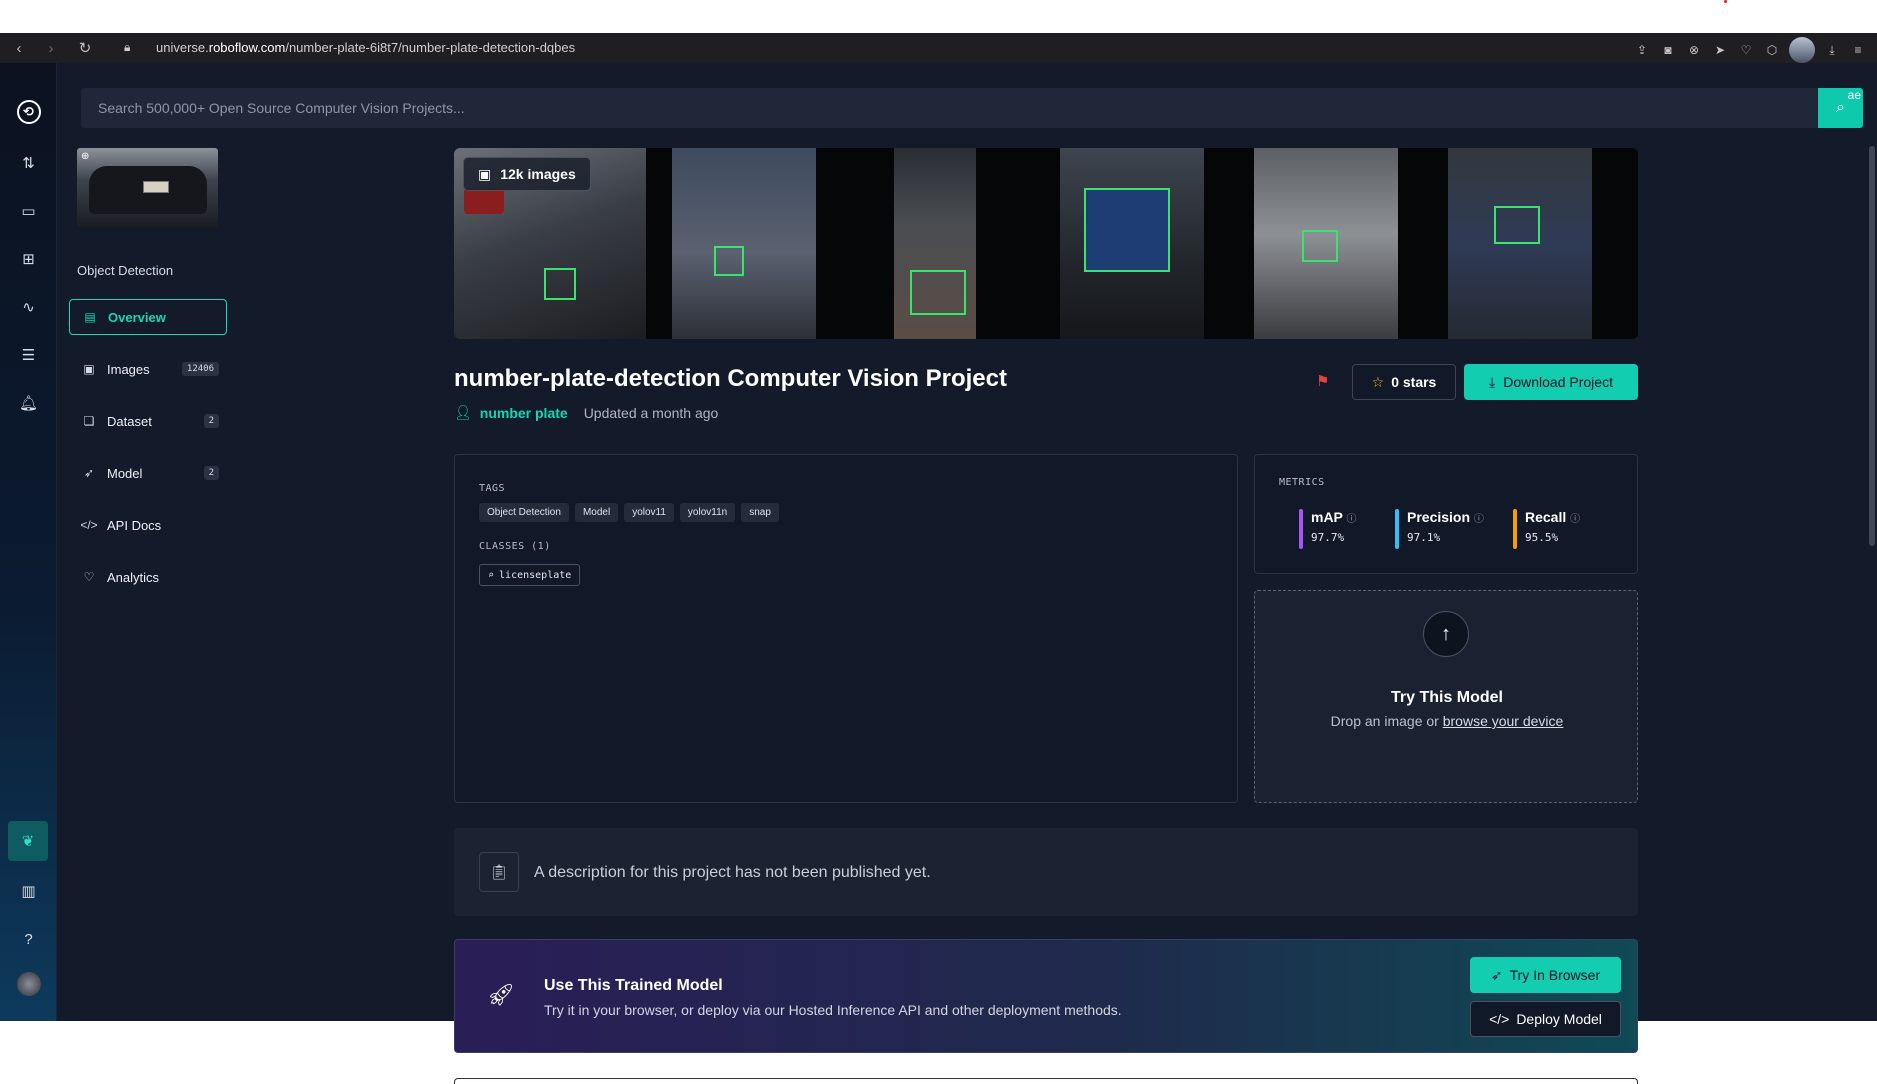 Image resolution: width=1877 pixels, height=1084 pixels. I want to click on try-model-title: Try This Model, so click(1446, 697).